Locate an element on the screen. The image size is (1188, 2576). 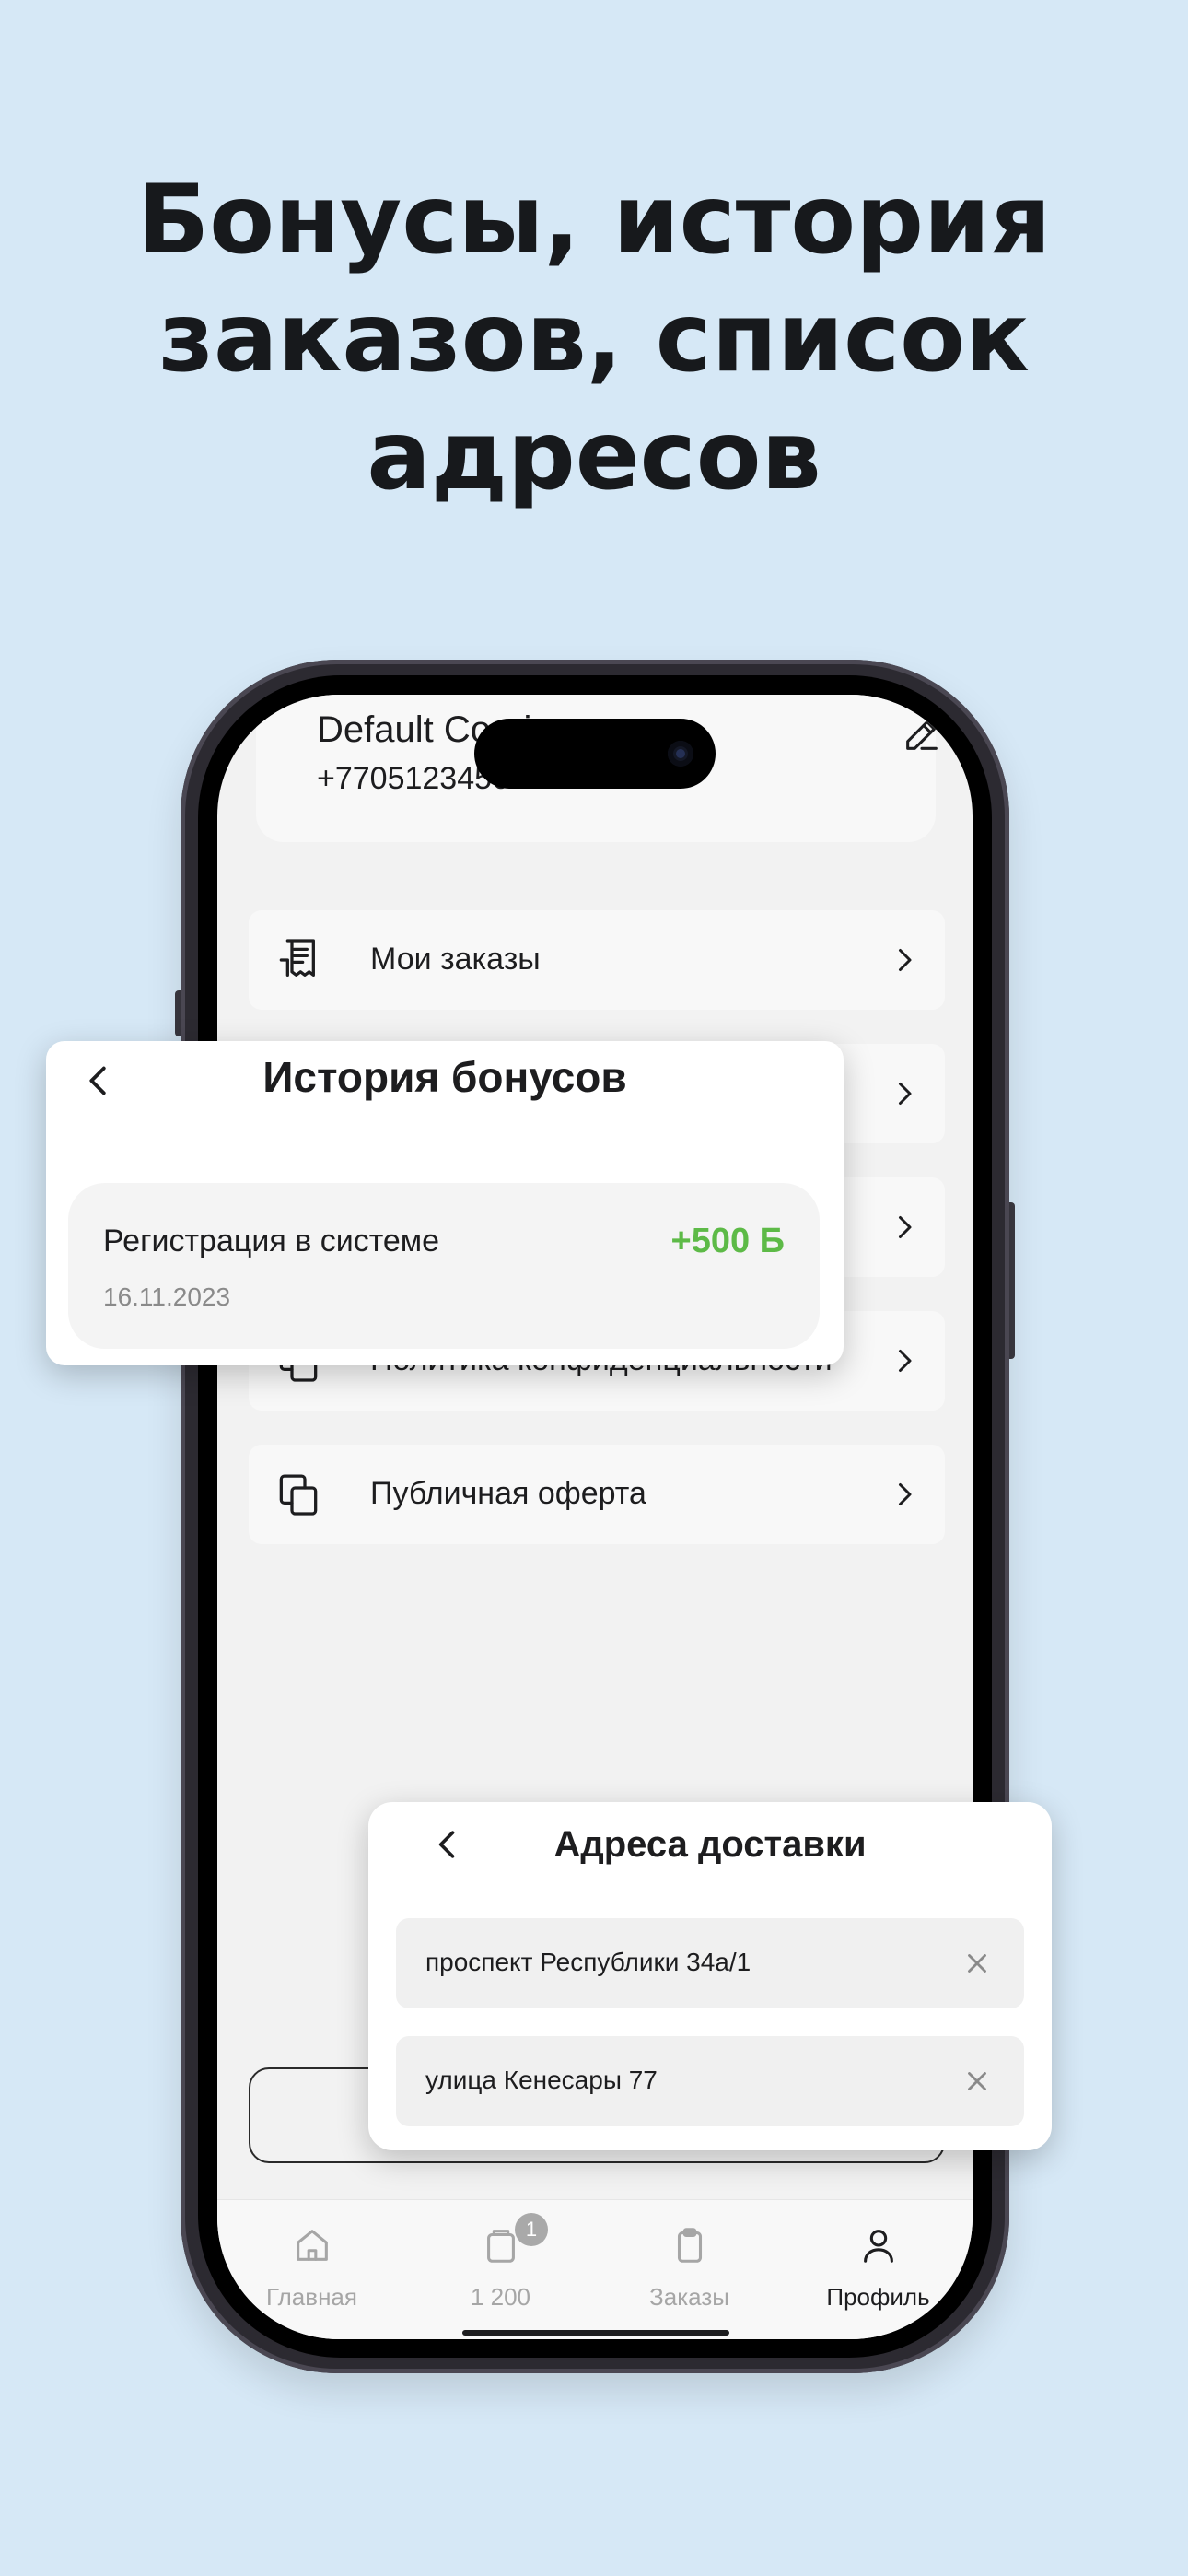
front-camera-icon is located at coordinates (680, 754).